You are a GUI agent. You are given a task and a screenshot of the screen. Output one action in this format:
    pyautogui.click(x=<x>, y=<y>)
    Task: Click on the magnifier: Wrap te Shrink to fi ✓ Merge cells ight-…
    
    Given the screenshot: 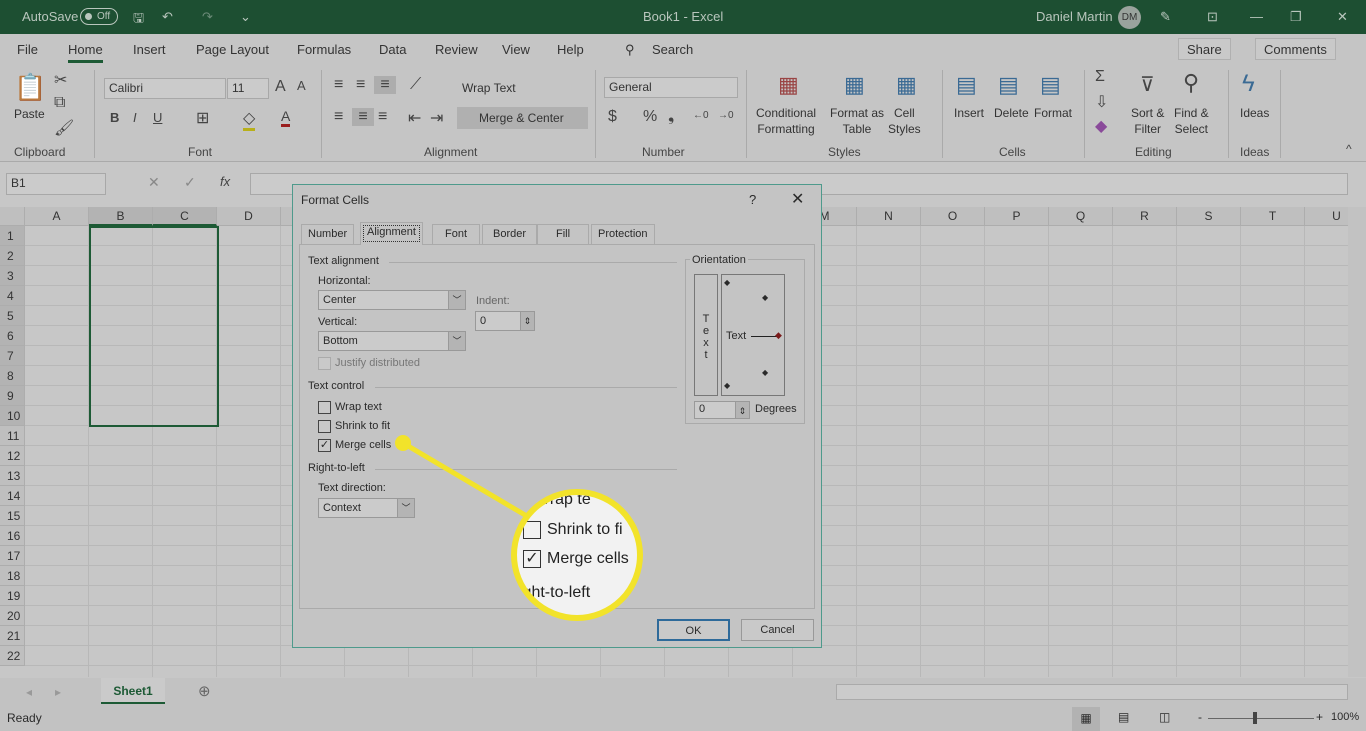 What is the action you would take?
    pyautogui.click(x=577, y=555)
    